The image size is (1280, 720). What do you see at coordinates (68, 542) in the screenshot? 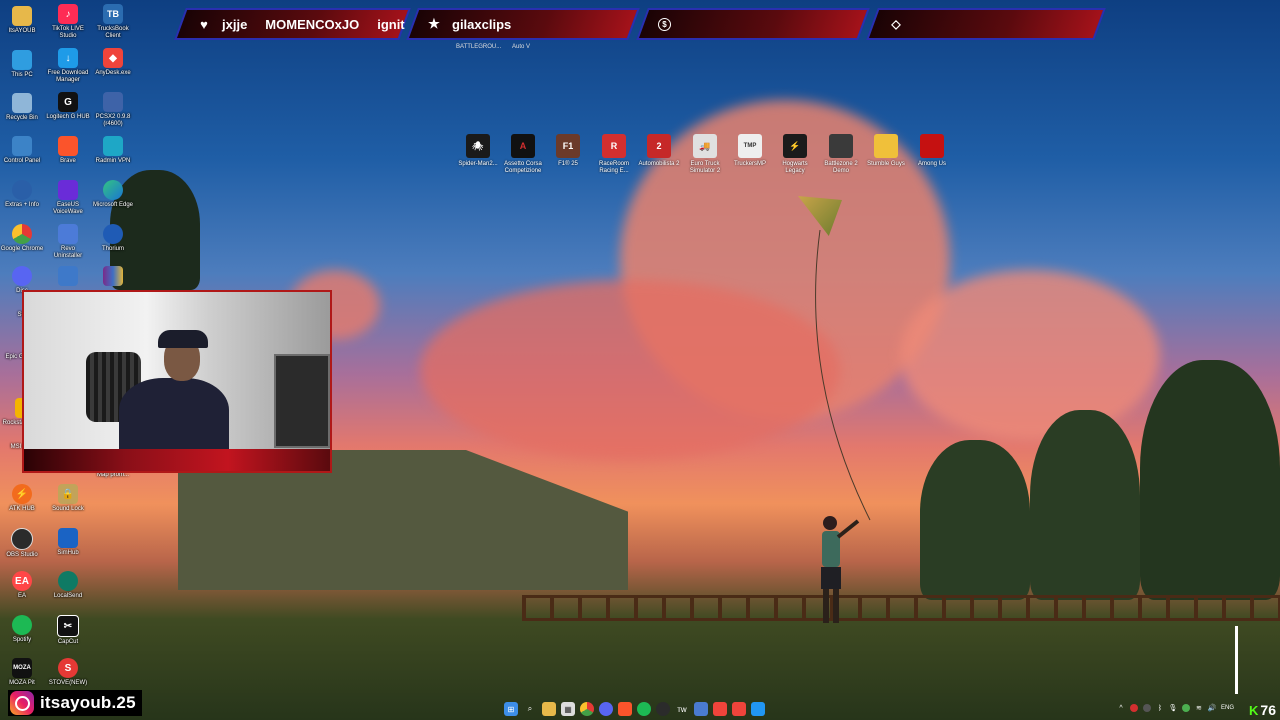
I see `desktop-icon-simhub: SimHub` at bounding box center [68, 542].